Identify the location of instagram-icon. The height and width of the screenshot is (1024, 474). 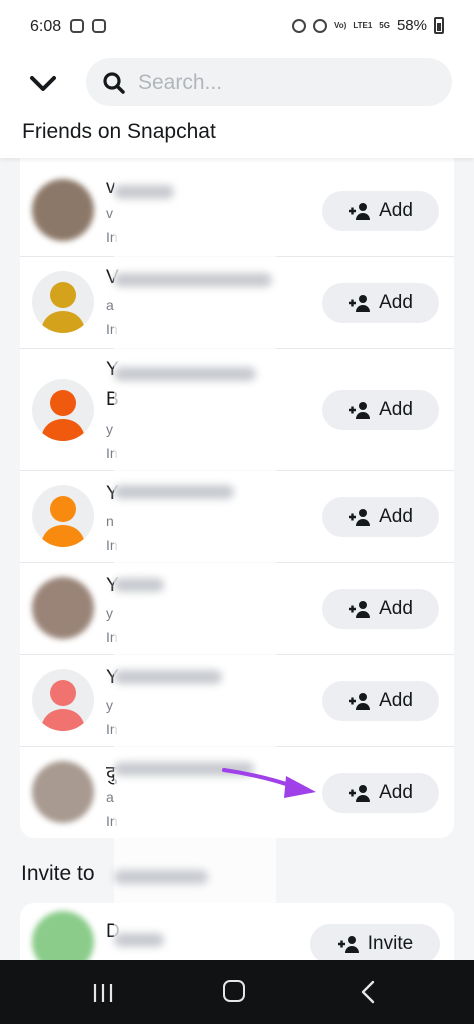
(77, 26).